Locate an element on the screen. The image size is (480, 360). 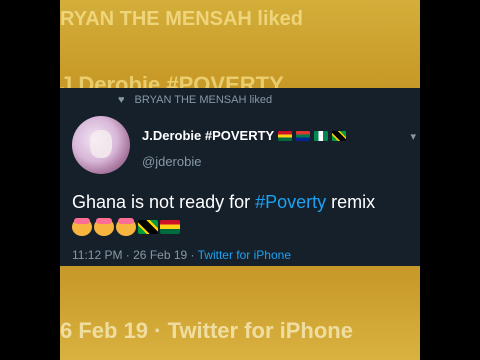
display-name-text: J.Derobie #POVERTY is located at coordinates (208, 135).